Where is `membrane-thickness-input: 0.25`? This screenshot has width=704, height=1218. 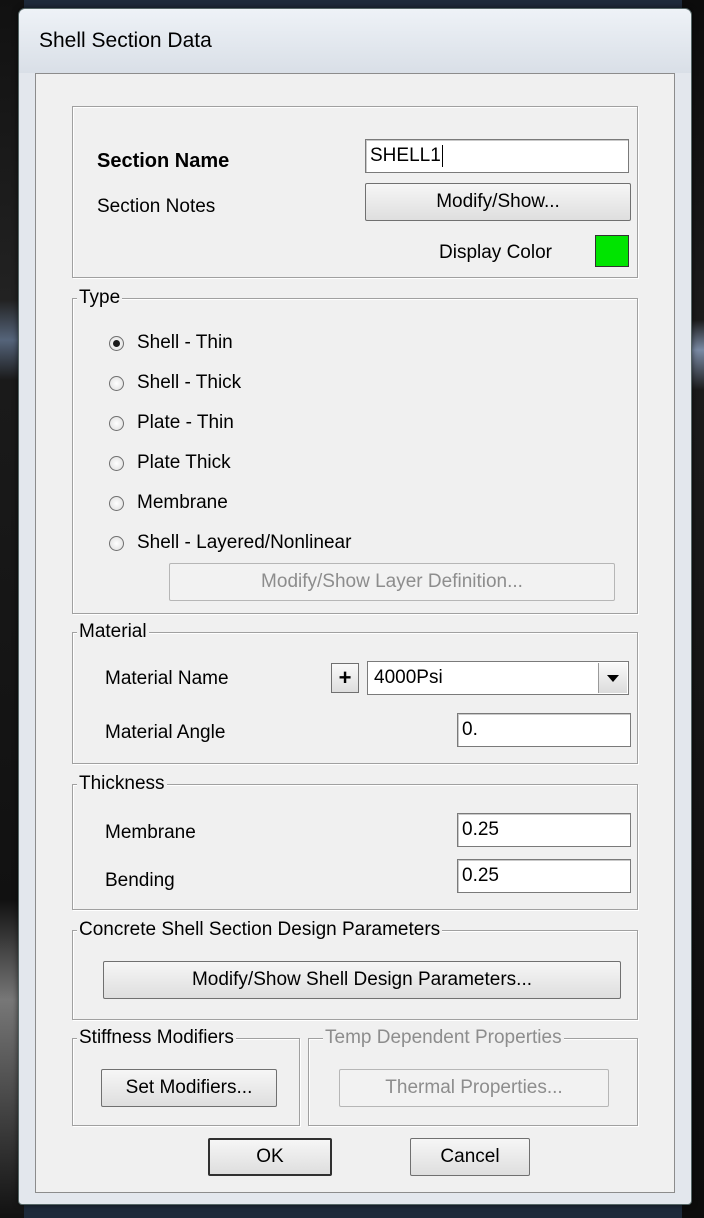 membrane-thickness-input: 0.25 is located at coordinates (544, 830).